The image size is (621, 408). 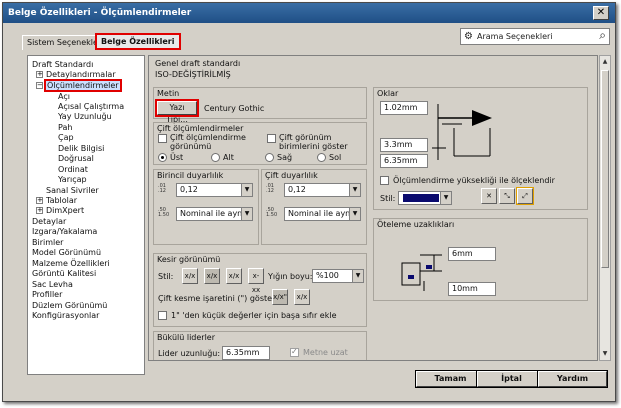 What do you see at coordinates (515, 36) in the screenshot?
I see `search-placeholder: Arama Seçenekleri` at bounding box center [515, 36].